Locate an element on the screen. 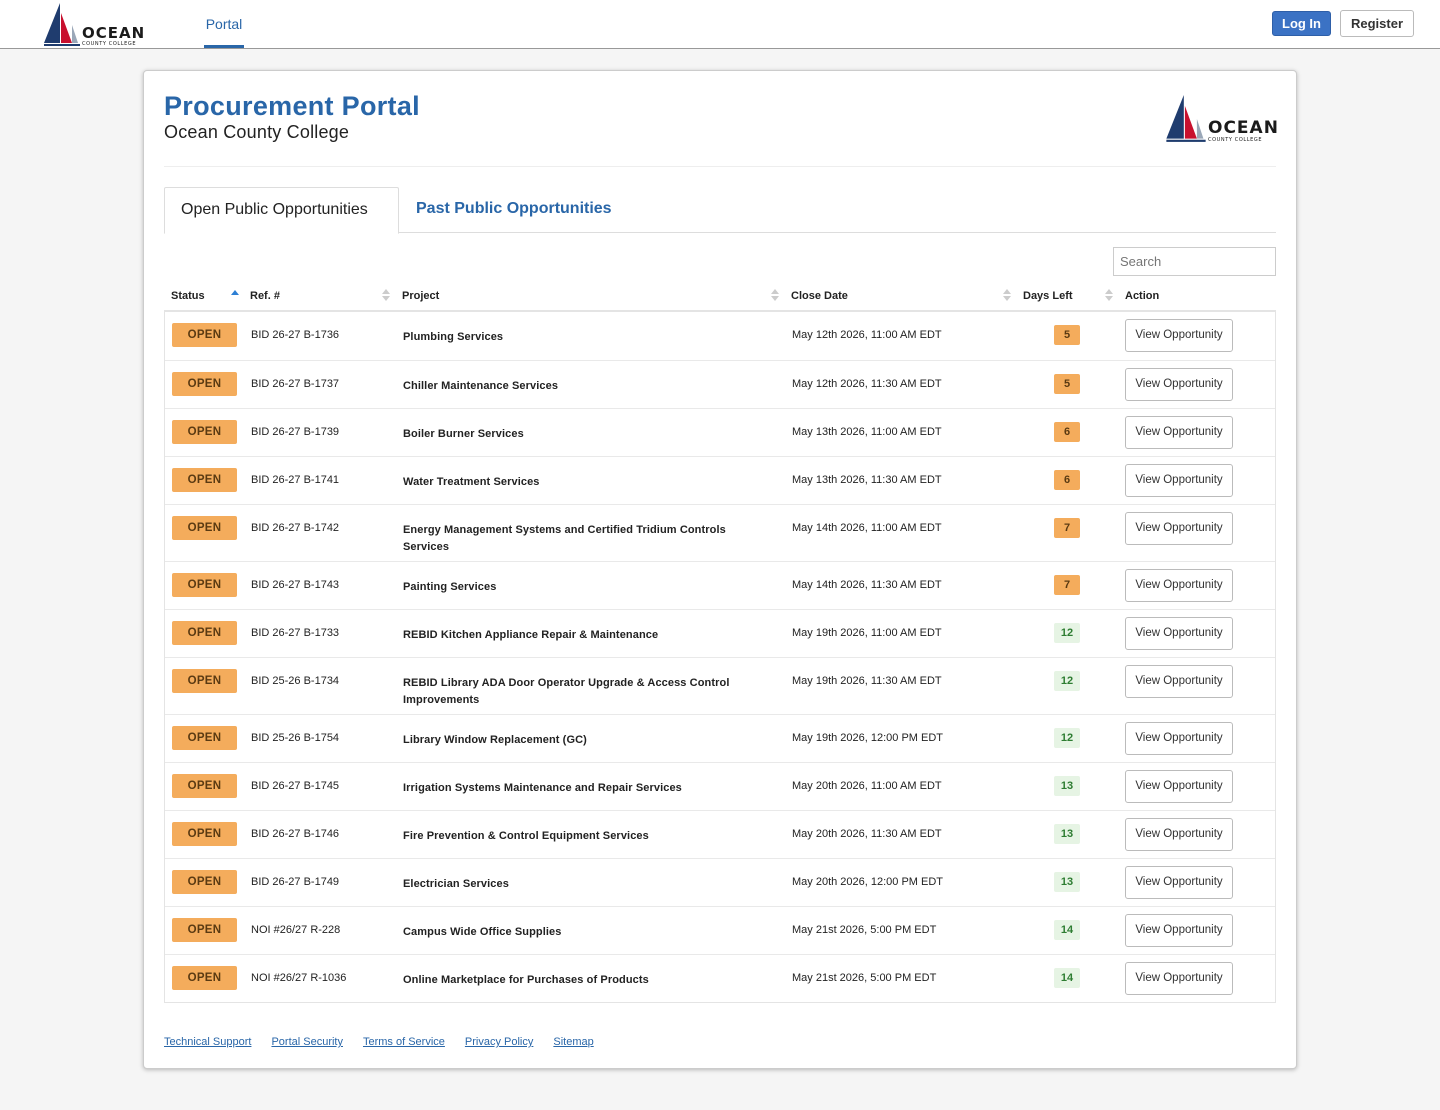  column-project: Project is located at coordinates (420, 296).